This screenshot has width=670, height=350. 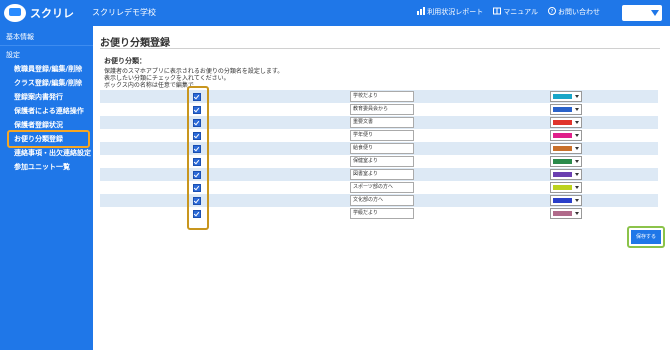 I want to click on table-row: 給食便り, so click(x=379, y=148).